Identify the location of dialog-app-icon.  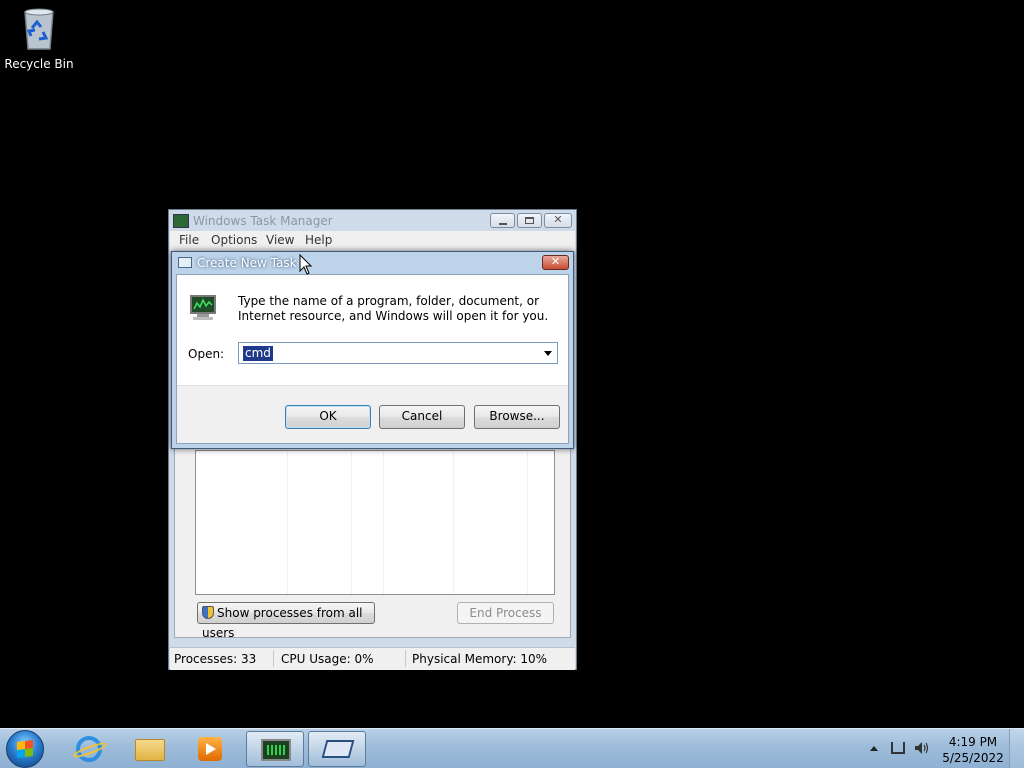
(185, 262).